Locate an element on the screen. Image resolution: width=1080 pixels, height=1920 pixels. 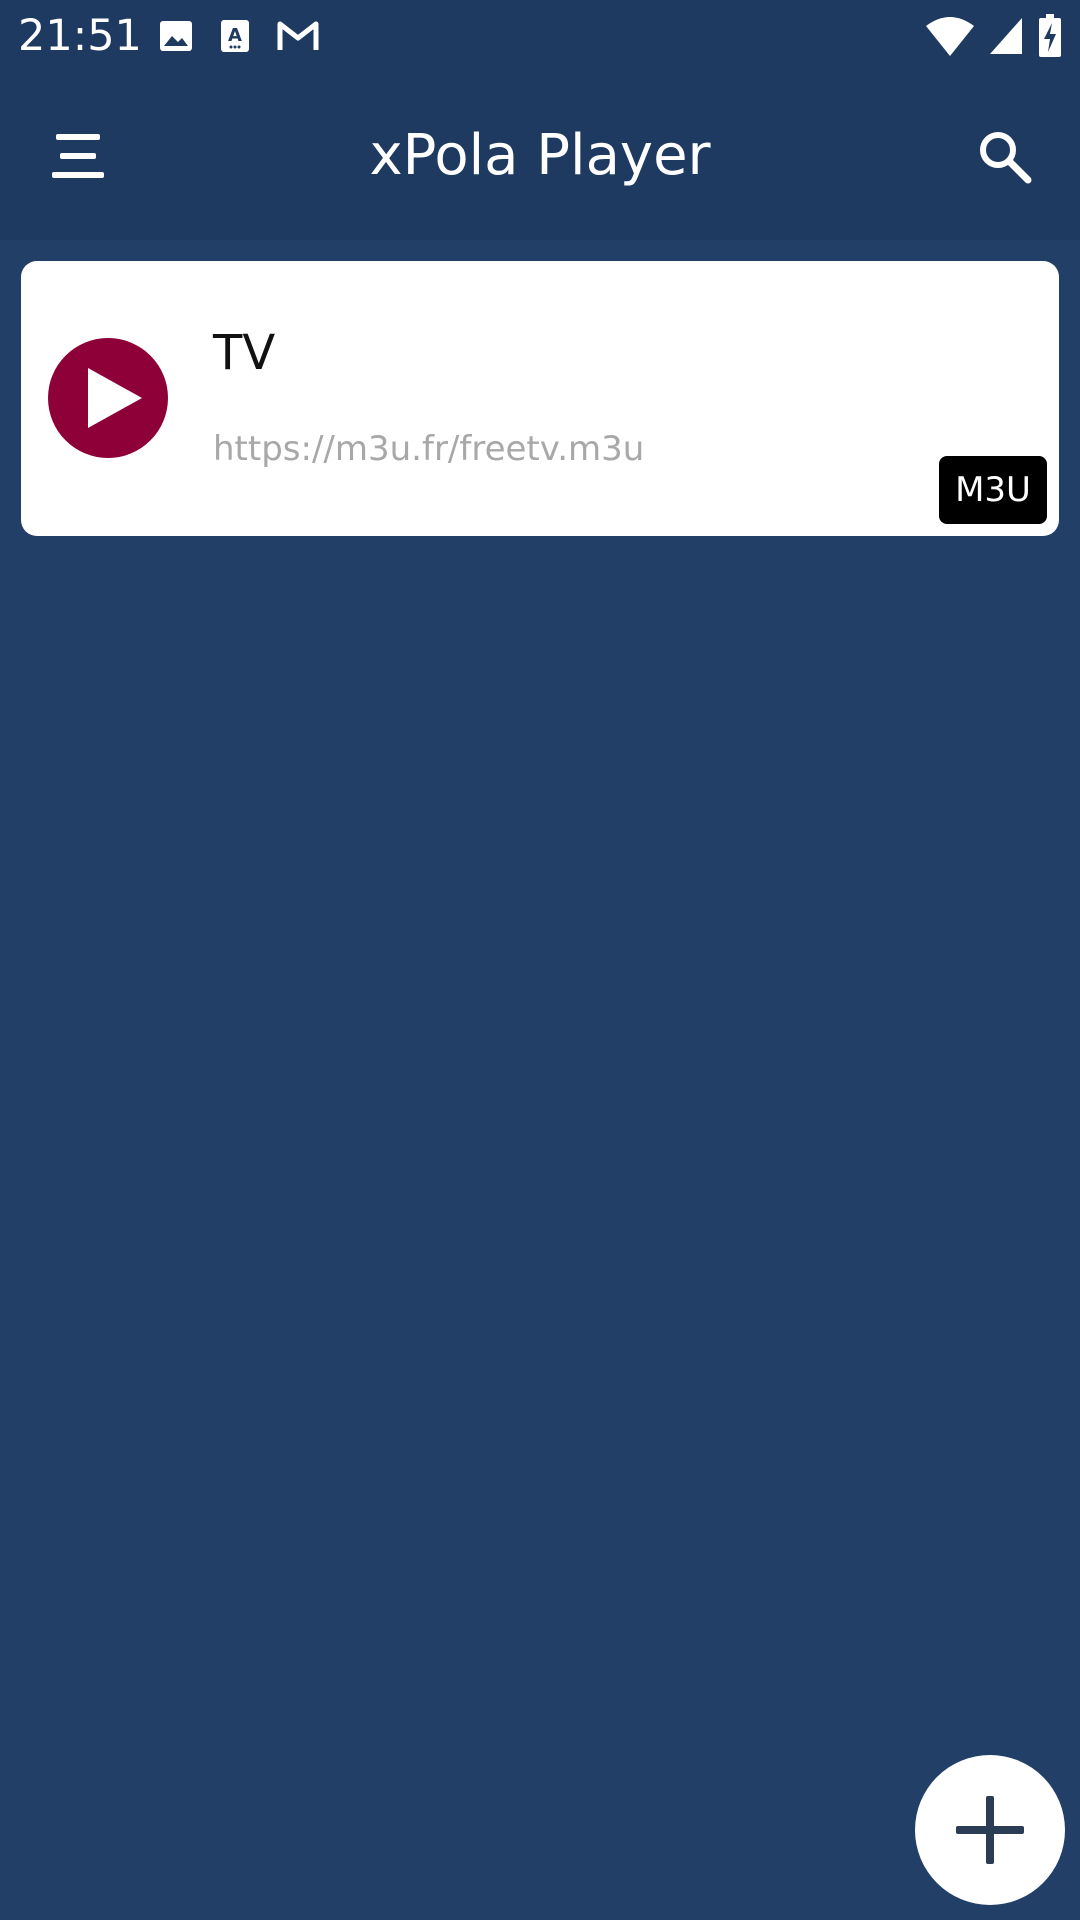
playlist-name: TV is located at coordinates (244, 353).